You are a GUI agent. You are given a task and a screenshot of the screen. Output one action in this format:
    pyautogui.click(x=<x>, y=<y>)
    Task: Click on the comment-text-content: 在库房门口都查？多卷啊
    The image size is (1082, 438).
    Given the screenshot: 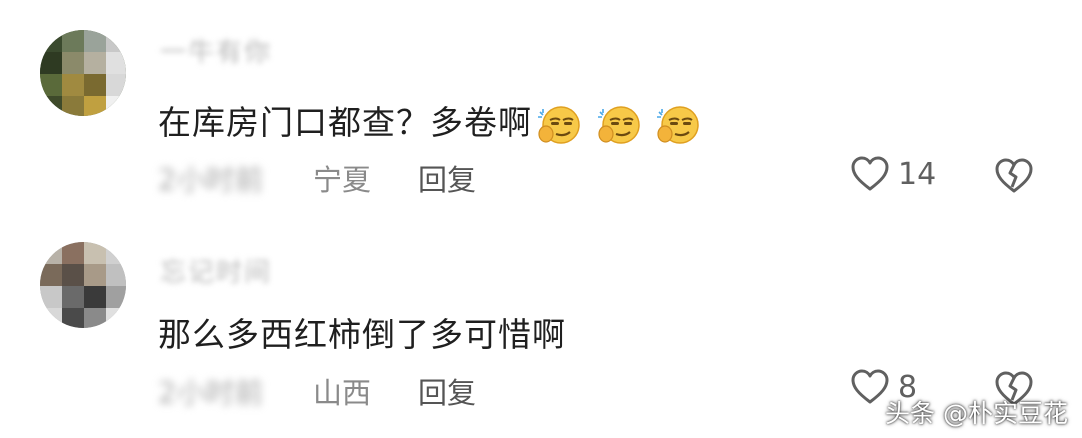 What is the action you would take?
    pyautogui.click(x=345, y=122)
    